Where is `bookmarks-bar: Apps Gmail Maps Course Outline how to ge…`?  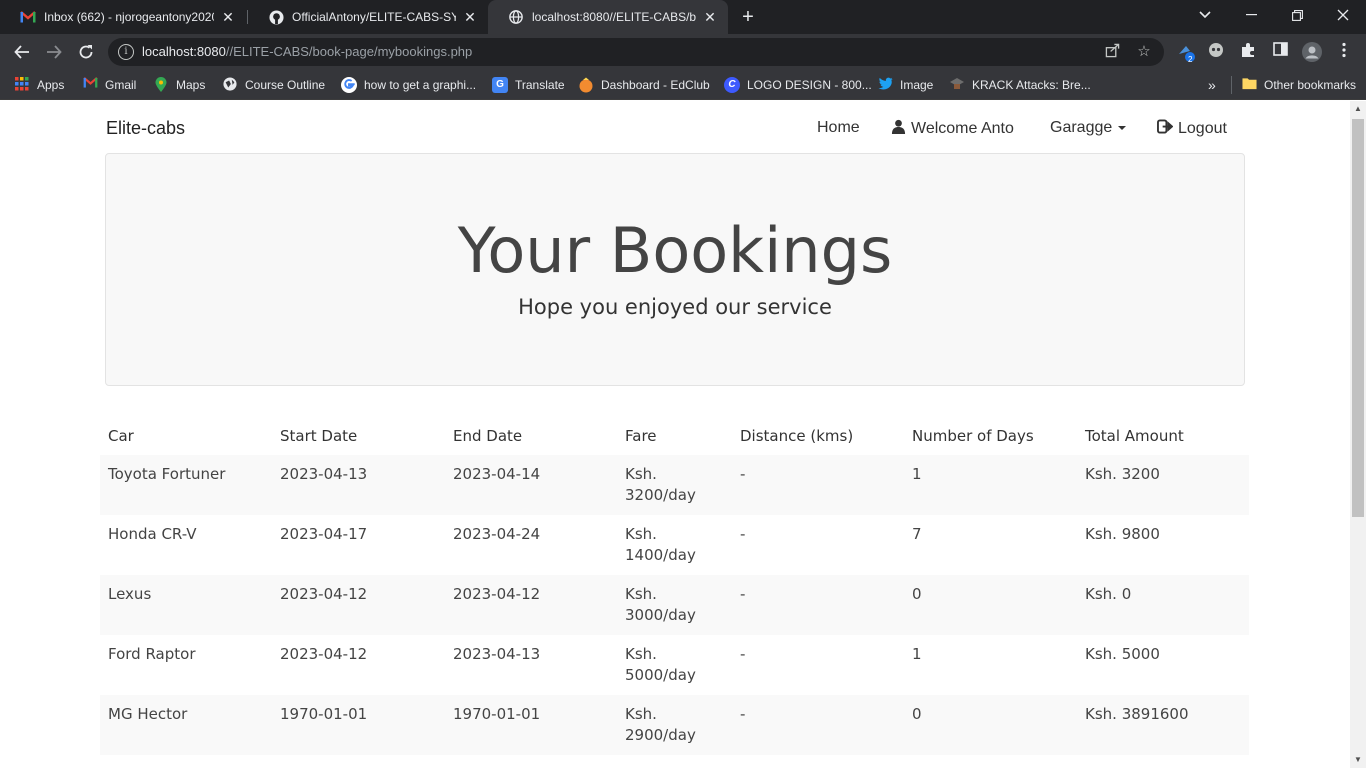
bookmarks-bar: Apps Gmail Maps Course Outline how to ge… is located at coordinates (683, 85).